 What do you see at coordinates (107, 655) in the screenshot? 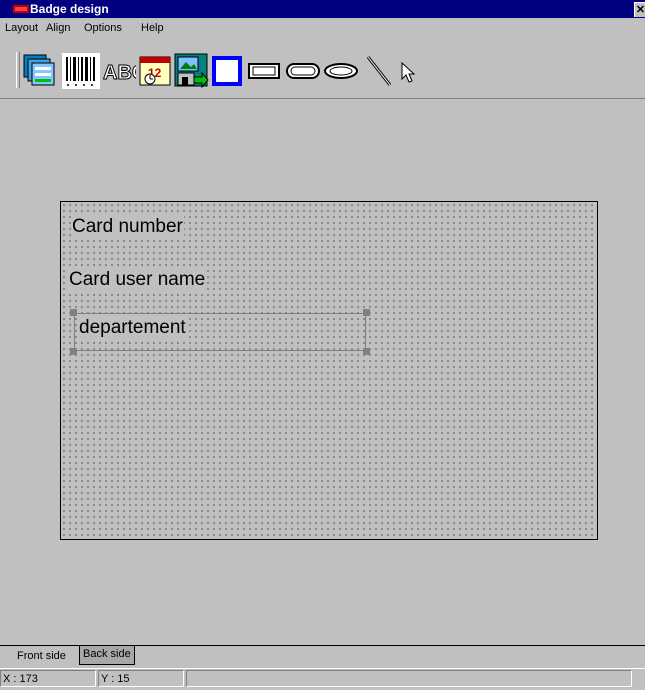
I see `tab-back-side: Back side` at bounding box center [107, 655].